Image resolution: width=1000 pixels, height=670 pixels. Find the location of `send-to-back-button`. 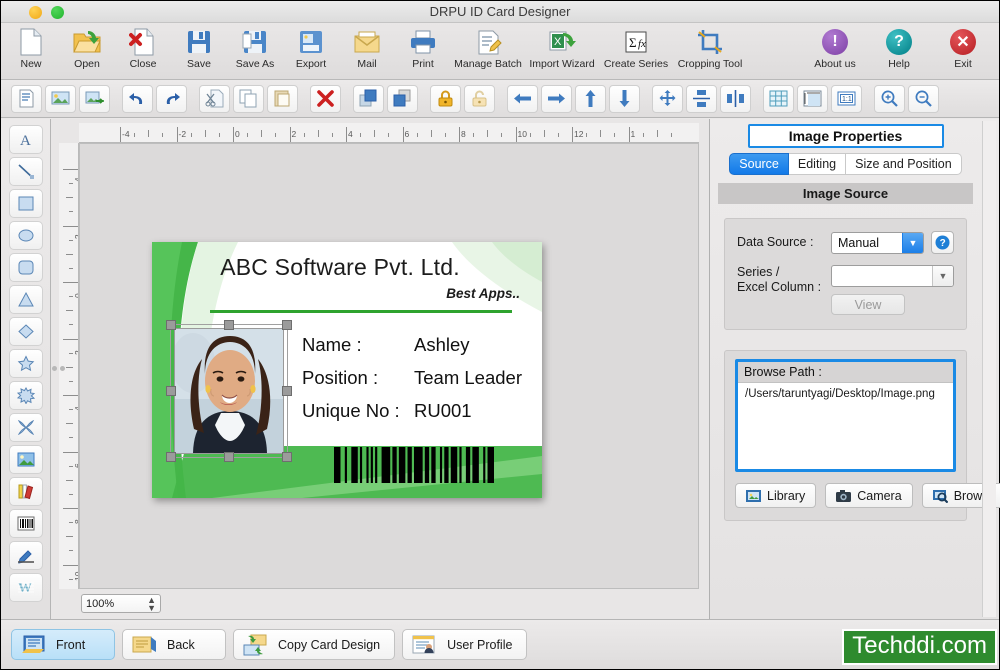

send-to-back-button is located at coordinates (402, 98).